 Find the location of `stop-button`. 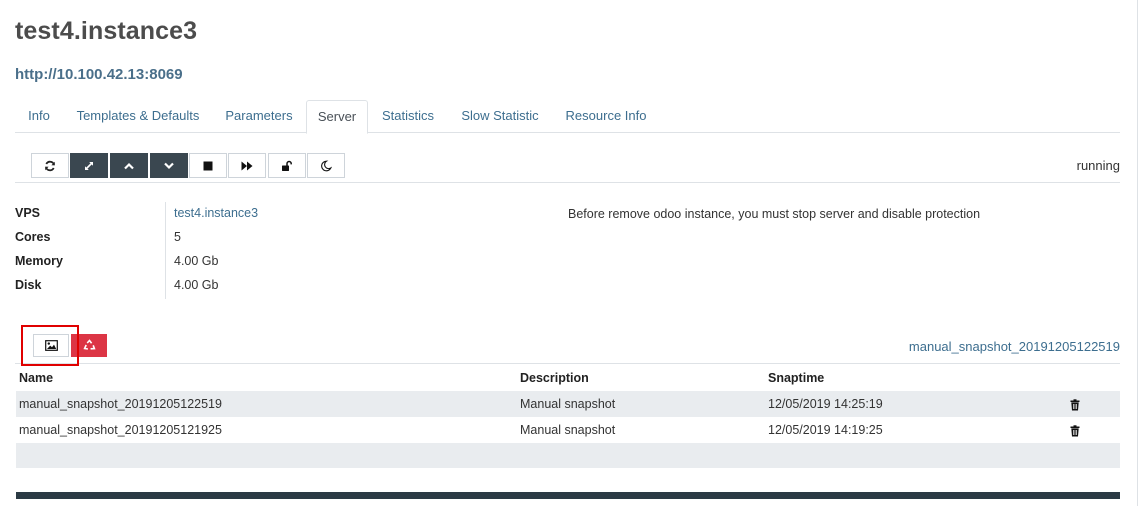

stop-button is located at coordinates (208, 165).